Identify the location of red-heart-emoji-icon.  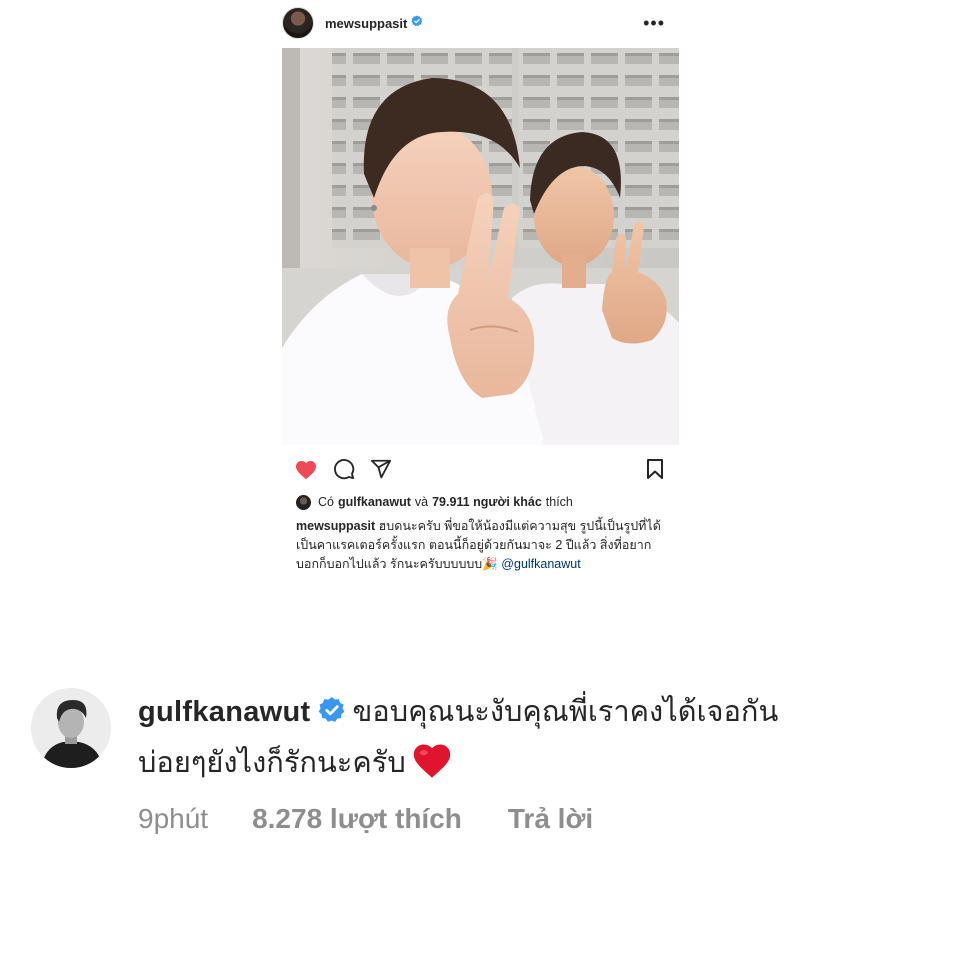
(432, 766).